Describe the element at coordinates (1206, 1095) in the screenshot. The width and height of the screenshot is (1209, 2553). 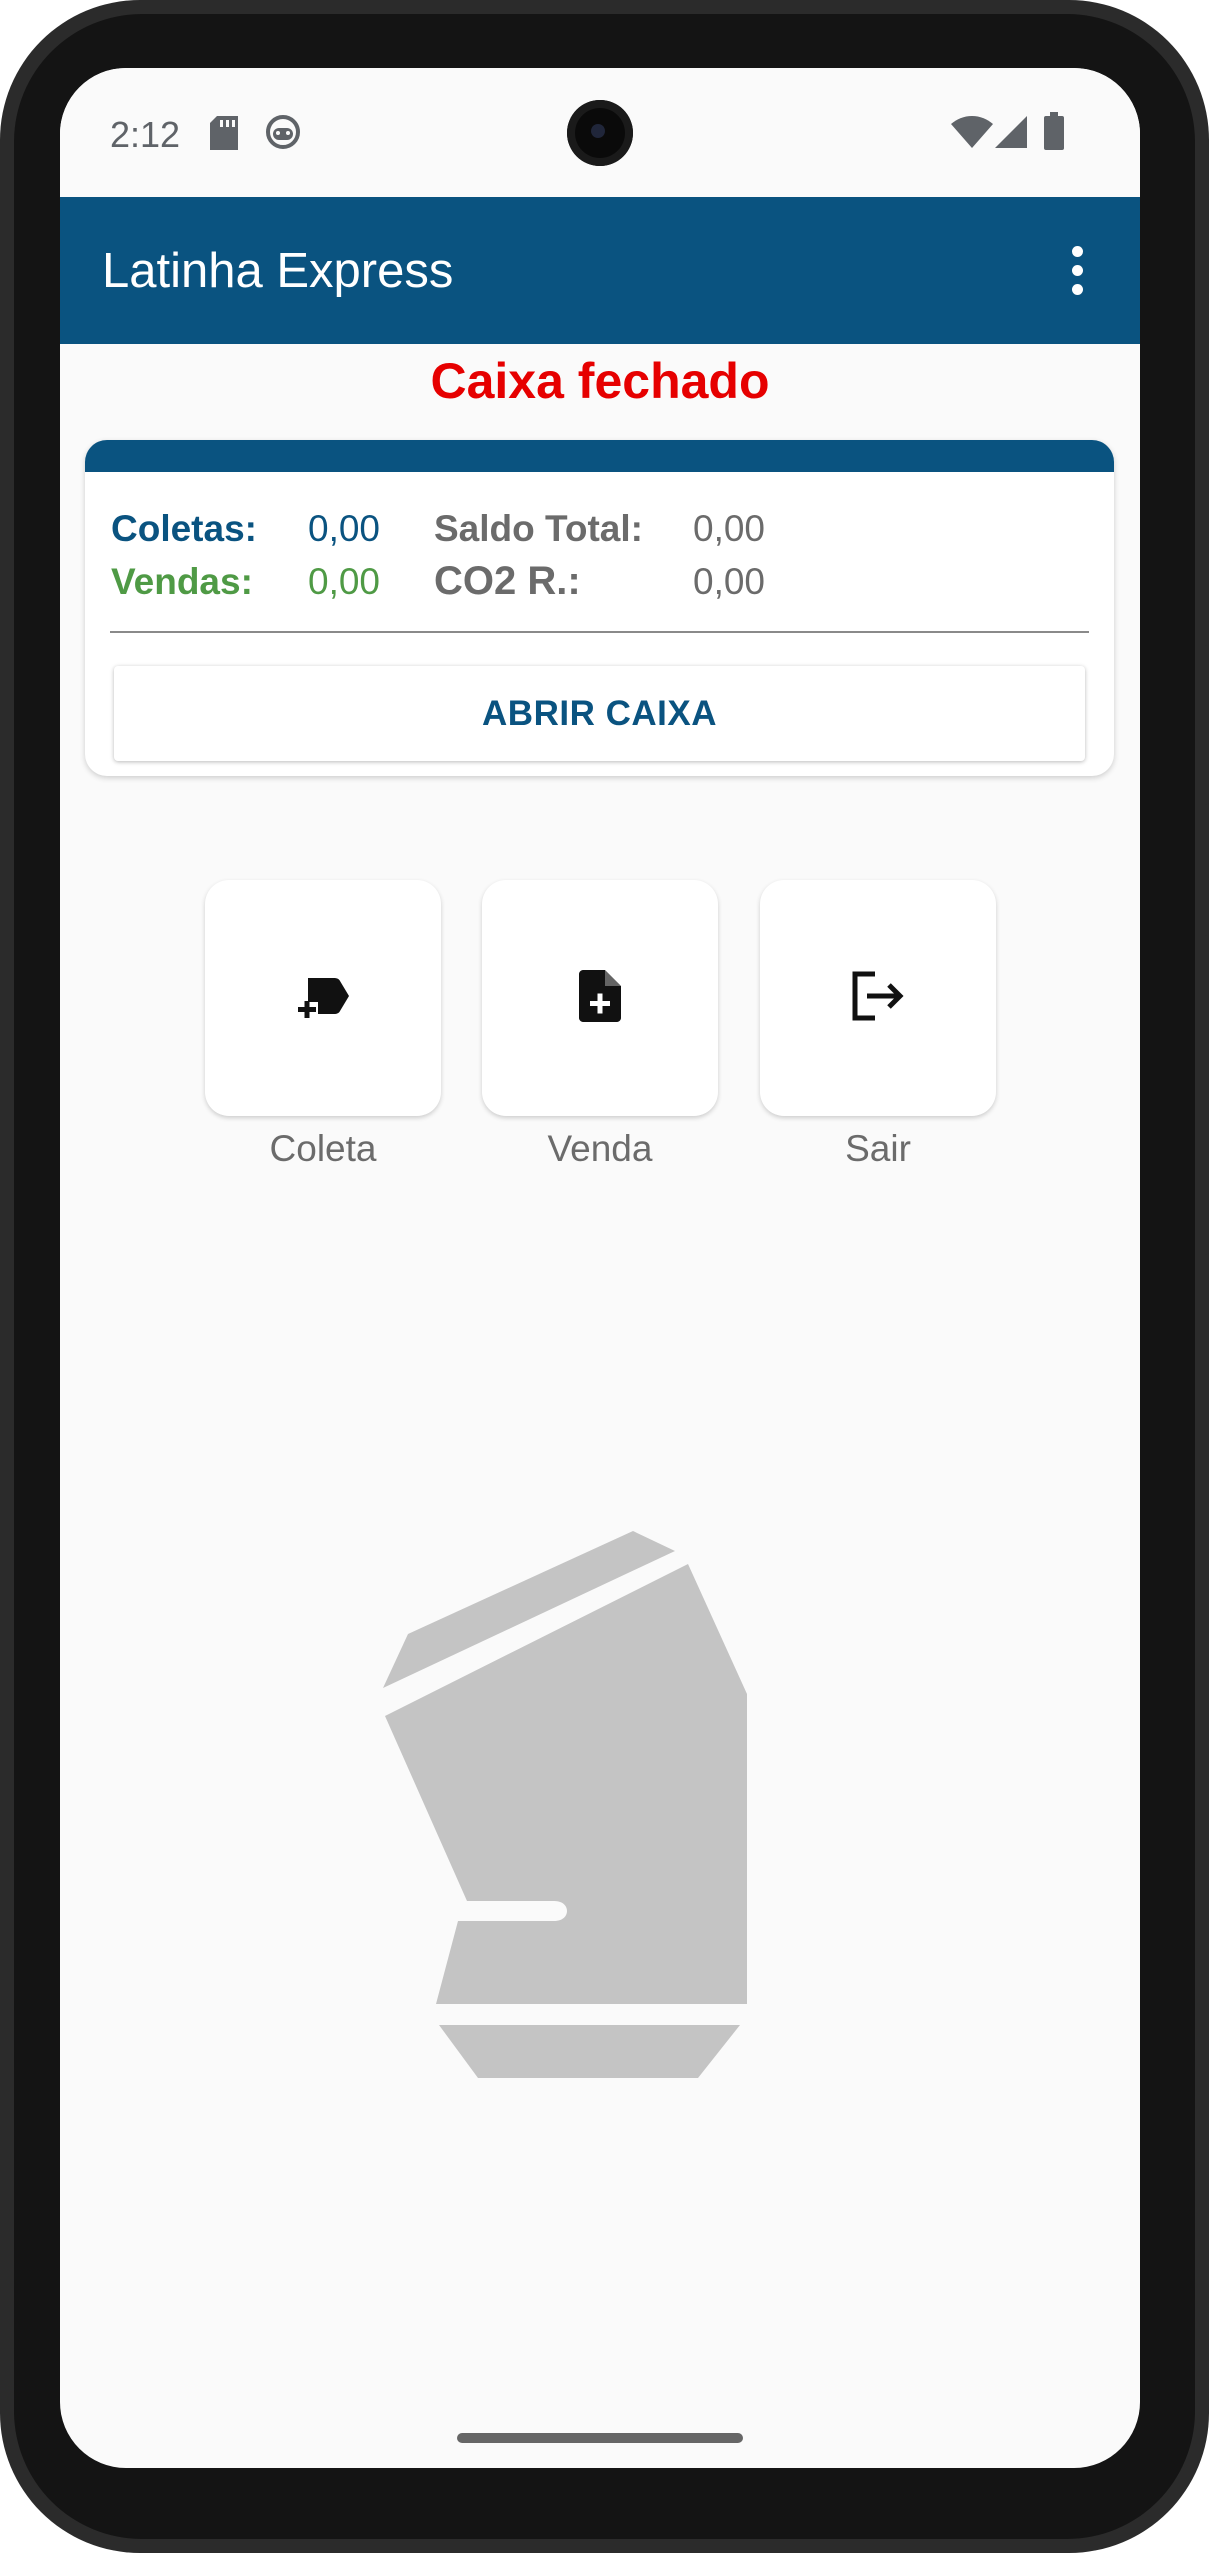
I see `volume-button` at that location.